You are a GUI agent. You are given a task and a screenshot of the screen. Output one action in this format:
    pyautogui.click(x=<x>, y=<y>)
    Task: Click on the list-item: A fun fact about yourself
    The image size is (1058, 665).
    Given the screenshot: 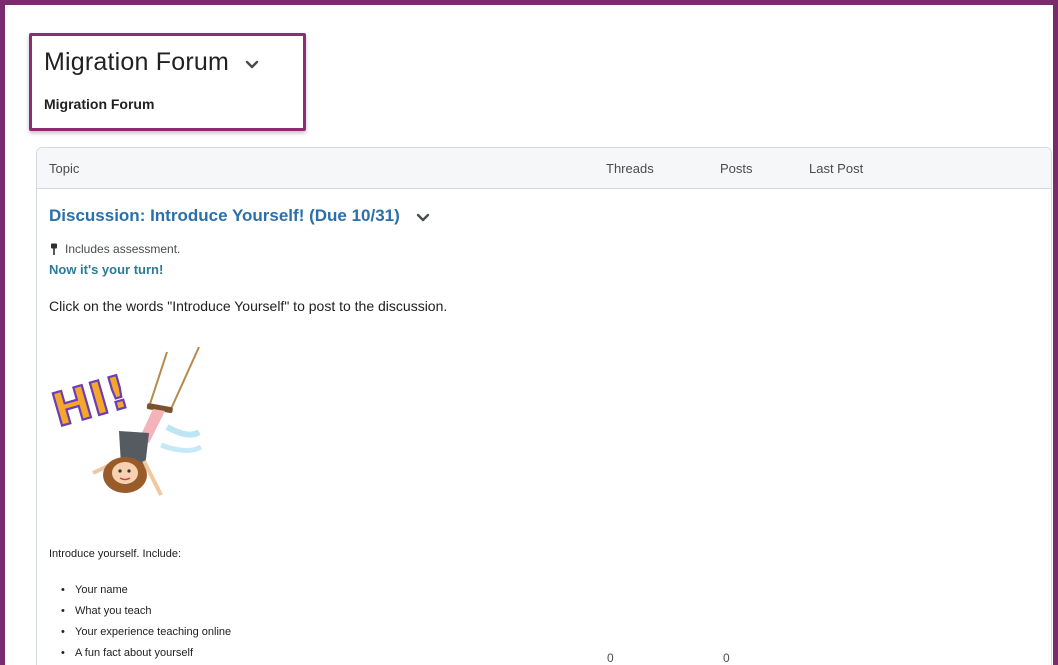 What is the action you would take?
    pyautogui.click(x=146, y=656)
    